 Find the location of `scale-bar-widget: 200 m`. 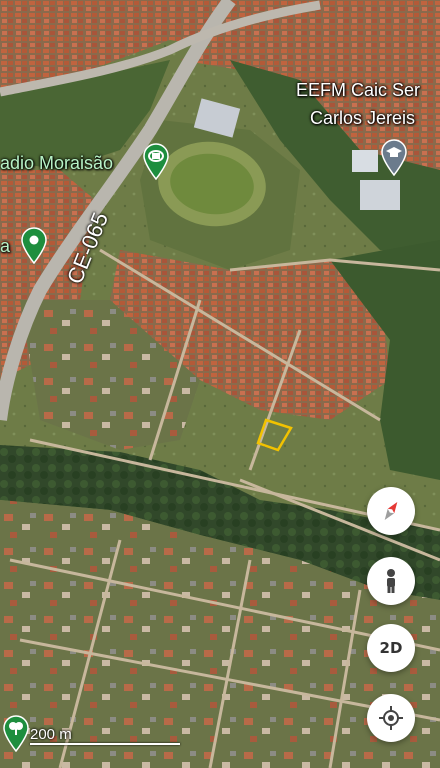

scale-bar-widget: 200 m is located at coordinates (100, 737).